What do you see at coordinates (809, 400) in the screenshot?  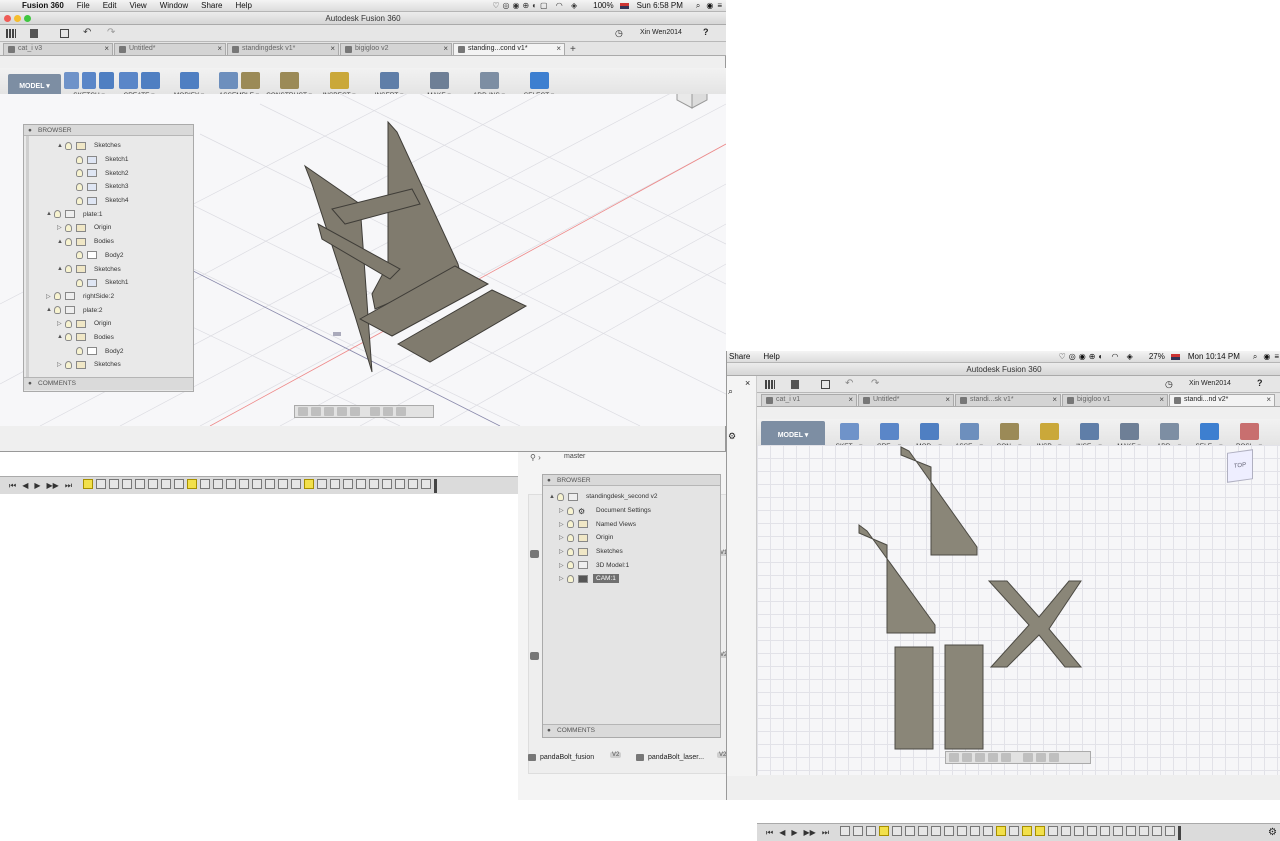 I see `tab-cat-i: cat_i v1 ×` at bounding box center [809, 400].